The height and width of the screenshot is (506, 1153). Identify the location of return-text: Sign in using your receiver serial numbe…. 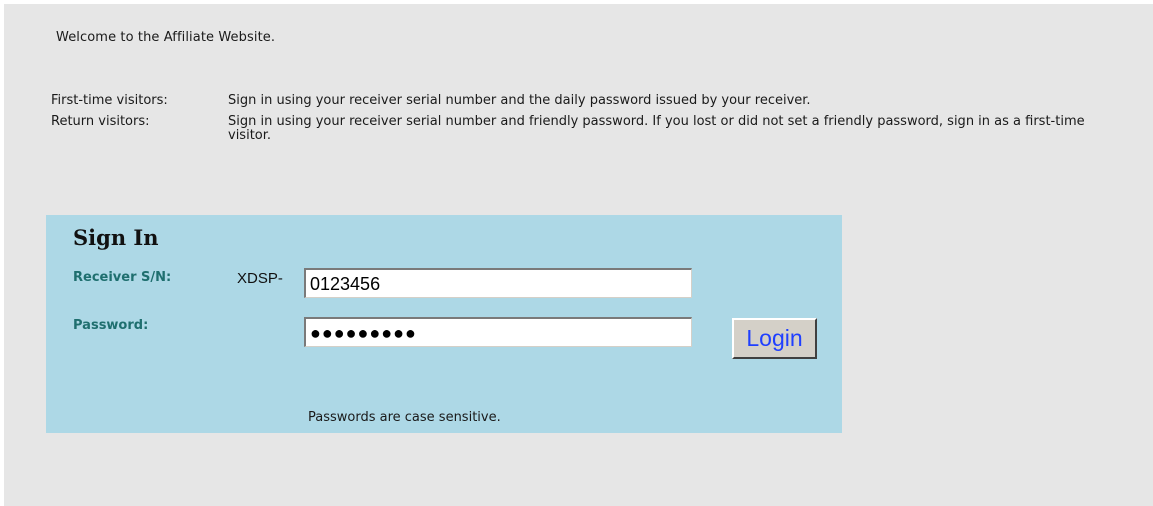
(656, 128).